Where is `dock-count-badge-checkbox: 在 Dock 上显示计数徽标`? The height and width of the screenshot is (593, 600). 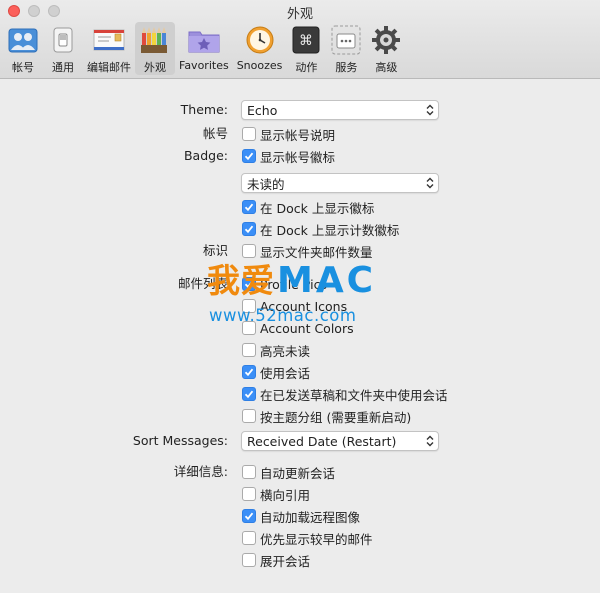 dock-count-badge-checkbox: 在 Dock 上显示计数徽标 is located at coordinates (320, 229).